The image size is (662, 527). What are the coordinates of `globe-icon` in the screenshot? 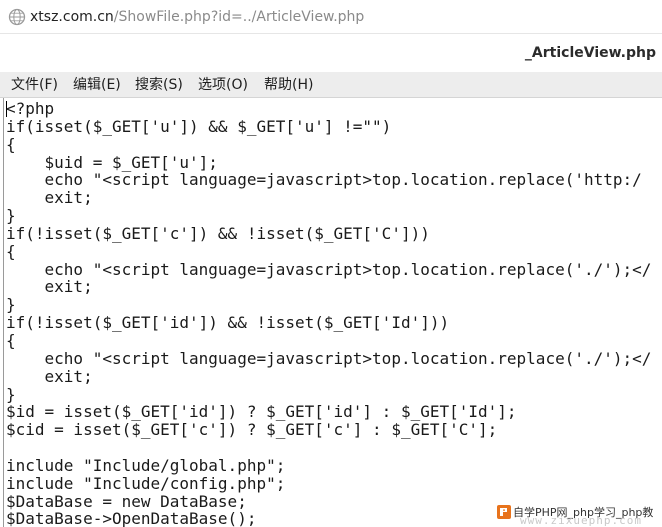 It's located at (17, 17).